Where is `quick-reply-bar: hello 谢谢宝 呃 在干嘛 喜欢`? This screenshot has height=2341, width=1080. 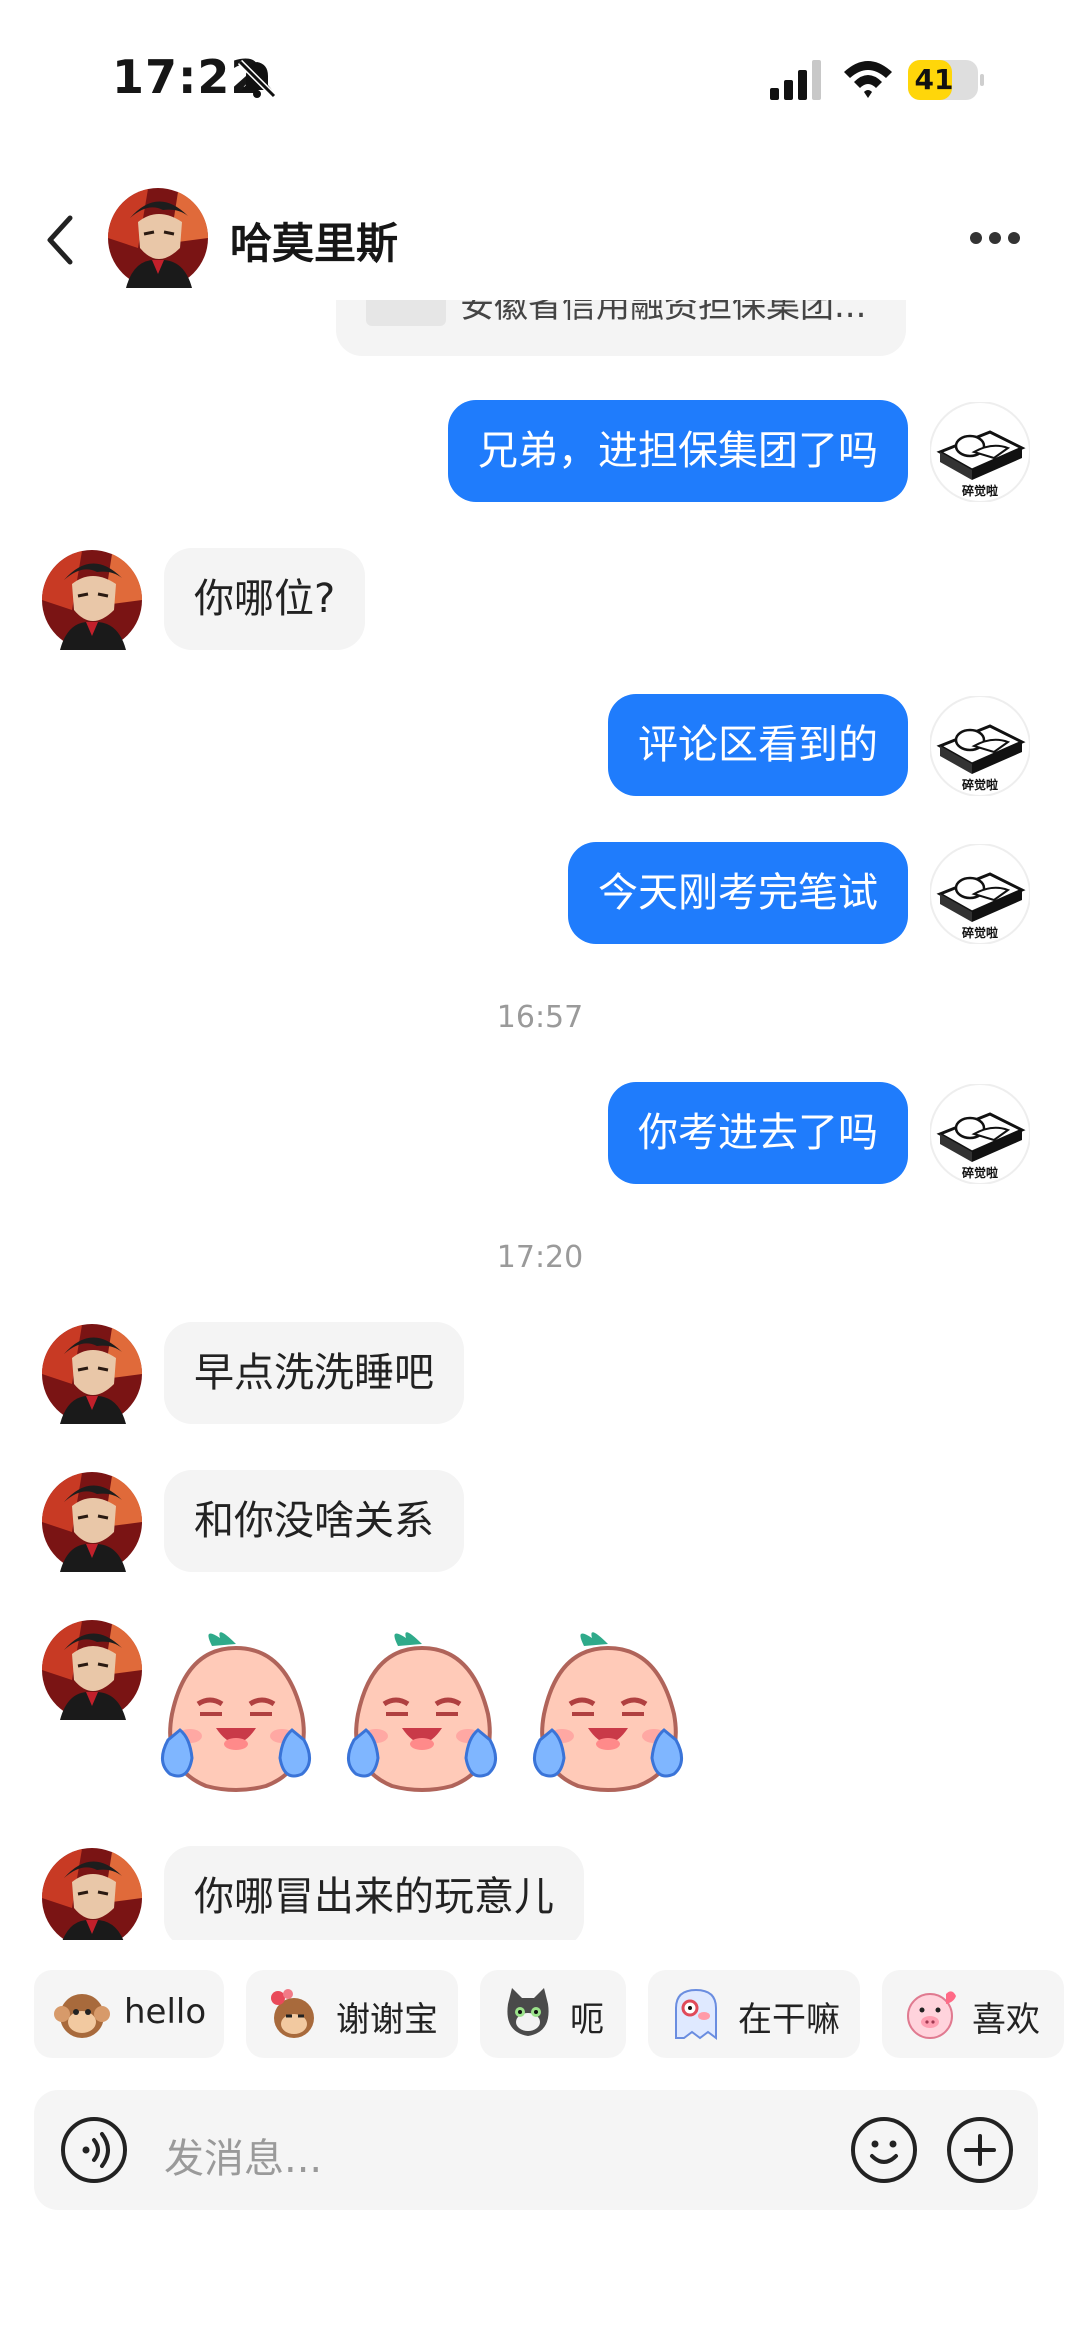 quick-reply-bar: hello 谢谢宝 呃 在干嘛 喜欢 is located at coordinates (540, 2015).